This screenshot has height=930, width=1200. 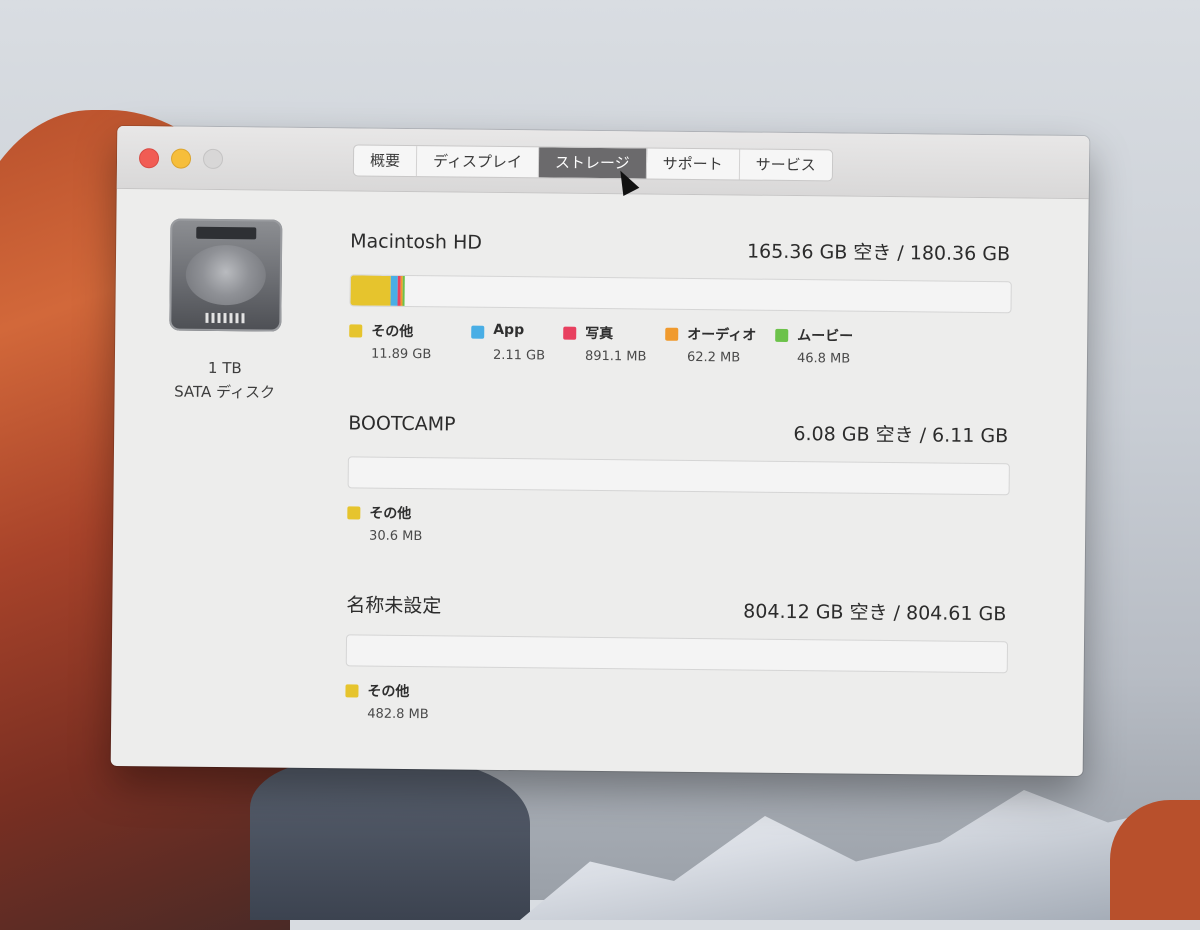 I want to click on legend-item-movies: ムービー 46.8 MB, so click(x=830, y=346).